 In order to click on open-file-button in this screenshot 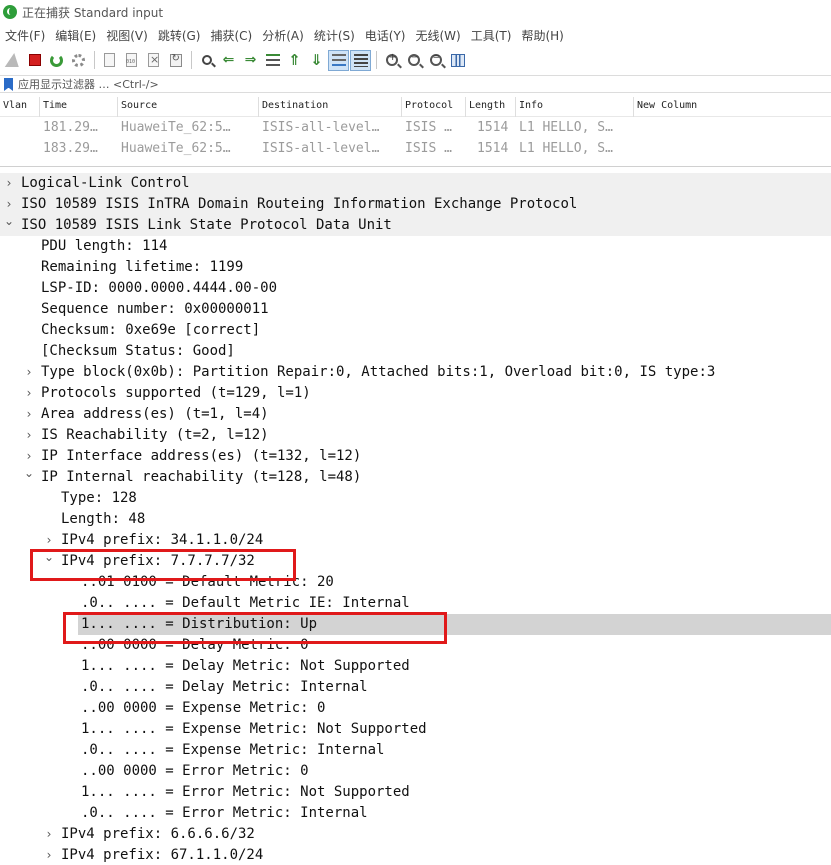, I will do `click(109, 60)`.